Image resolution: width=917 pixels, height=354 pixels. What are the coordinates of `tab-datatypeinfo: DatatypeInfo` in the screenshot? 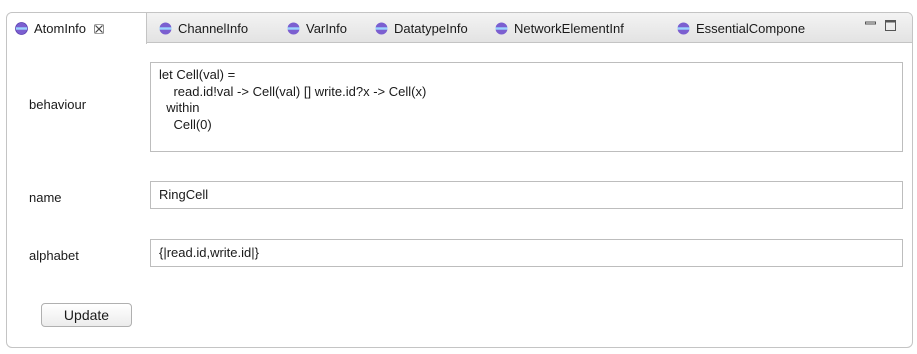 It's located at (421, 28).